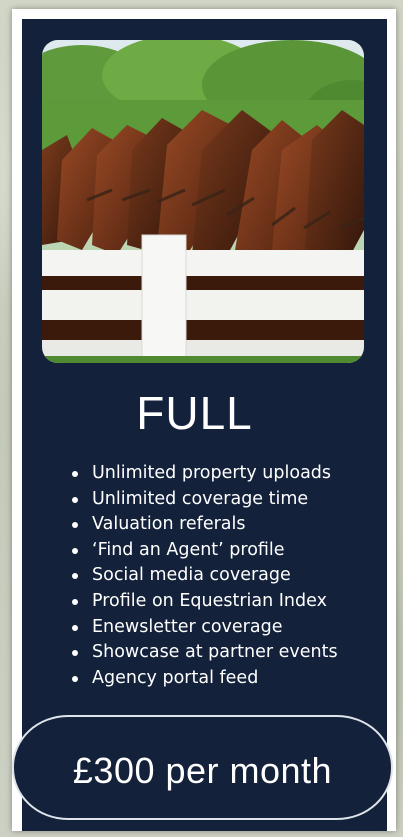 The width and height of the screenshot is (403, 837). I want to click on plan-title: FULL, so click(194, 413).